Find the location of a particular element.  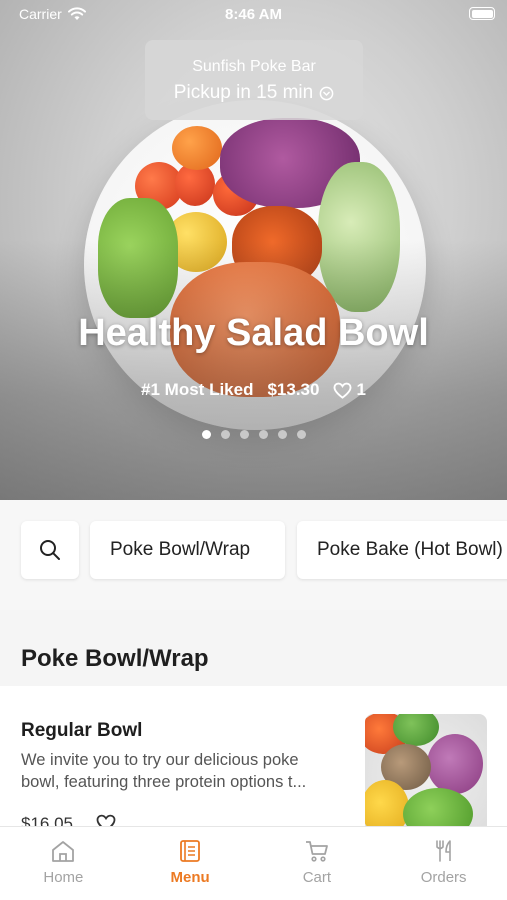

section-title: Poke Bowl/Wrap is located at coordinates (115, 658).